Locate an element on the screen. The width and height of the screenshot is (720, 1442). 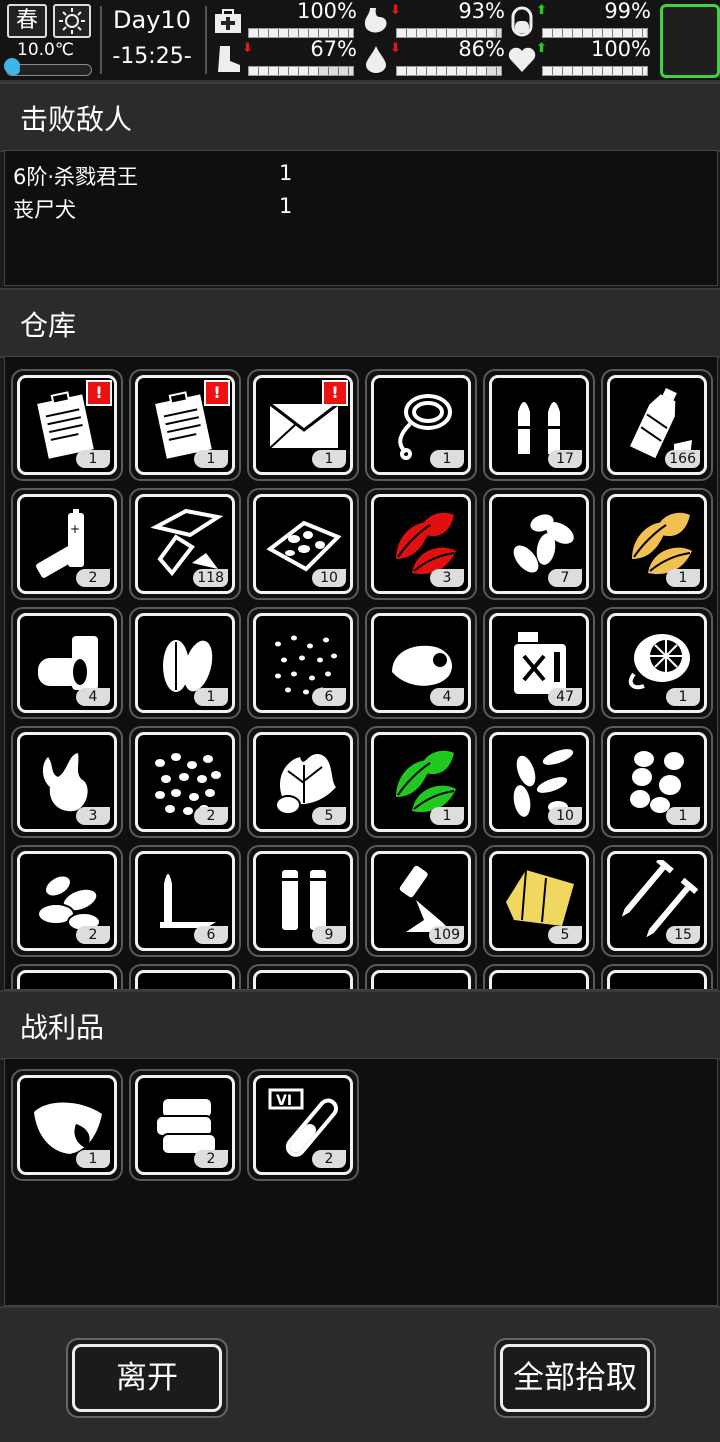
stat-stamina: ⬇ 67% is located at coordinates (284, 57).